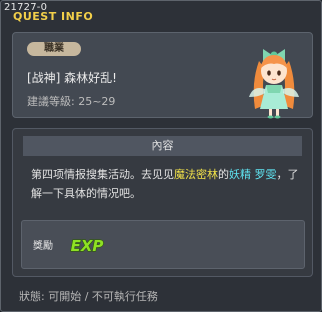 The width and height of the screenshot is (322, 312). What do you see at coordinates (196, 174) in the screenshot?
I see `place-name: 魔法密林` at bounding box center [196, 174].